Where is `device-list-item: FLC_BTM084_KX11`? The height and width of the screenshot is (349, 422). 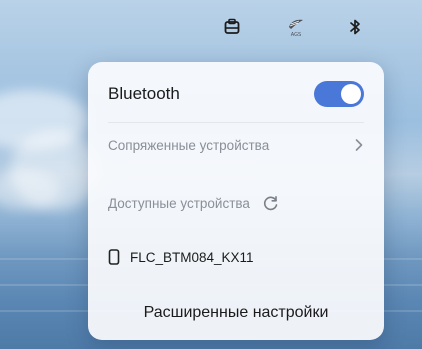
device-list-item: FLC_BTM084_KX11 is located at coordinates (236, 257).